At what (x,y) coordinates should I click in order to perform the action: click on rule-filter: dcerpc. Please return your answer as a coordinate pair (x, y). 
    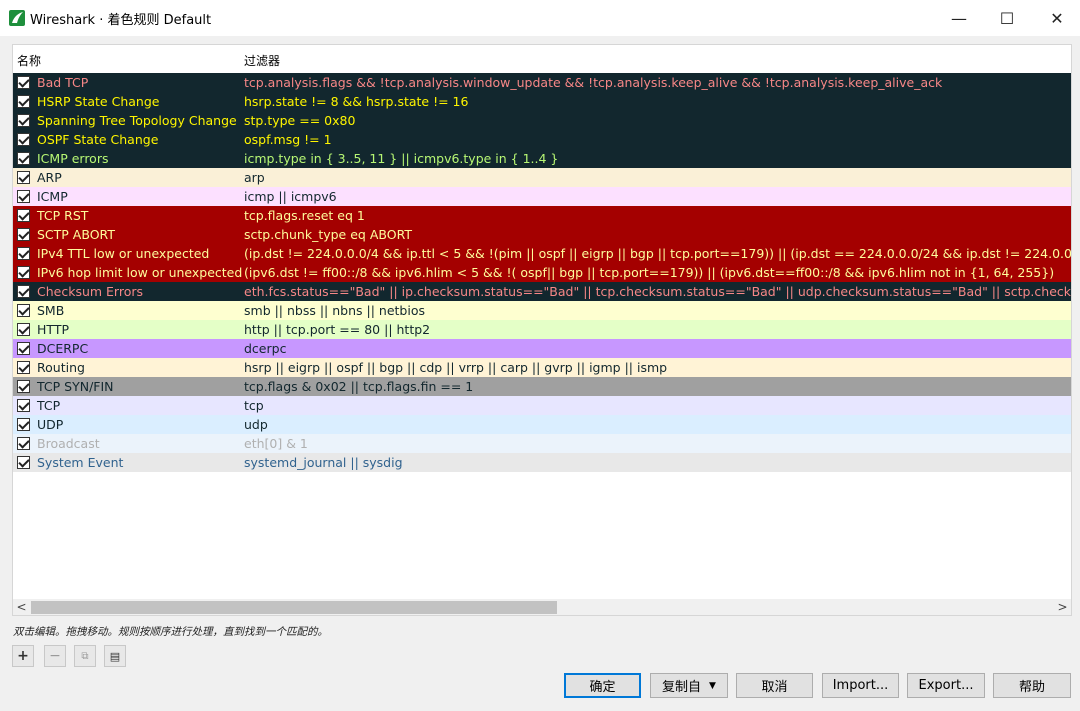
    Looking at the image, I should click on (265, 348).